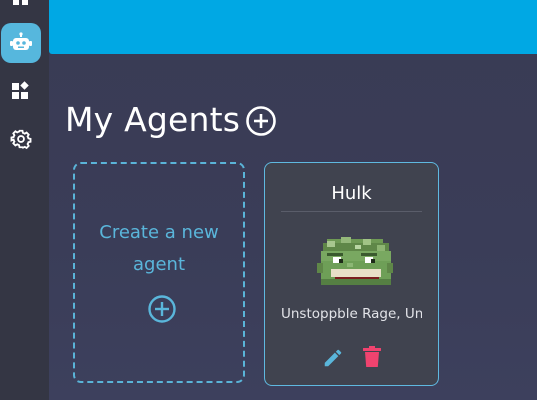  Describe the element at coordinates (159, 264) in the screenshot. I see `create-agent-label-line2: agent` at that location.